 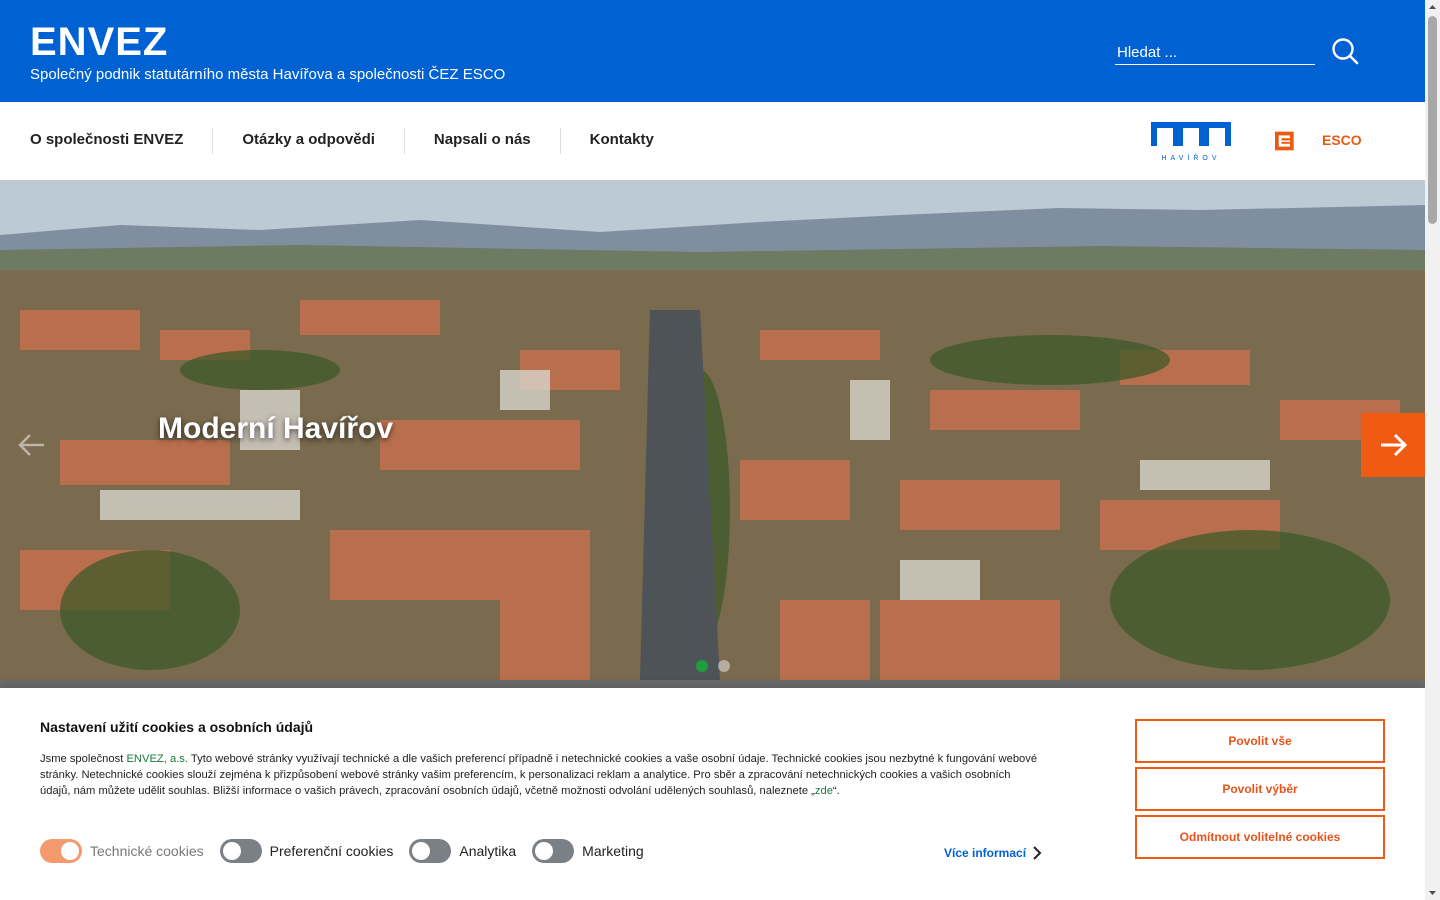 I want to click on hero-bottom-bar, so click(x=712, y=684).